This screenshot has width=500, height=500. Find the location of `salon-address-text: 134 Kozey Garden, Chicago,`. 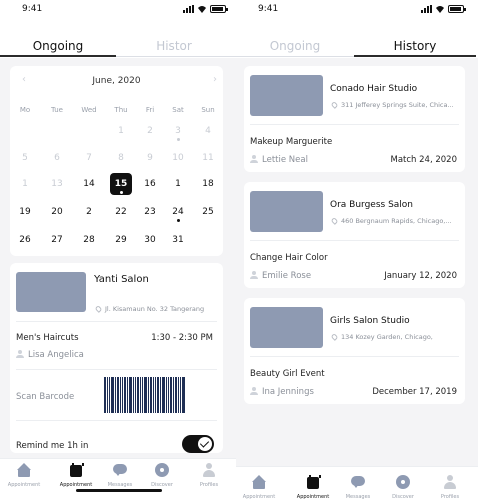

salon-address-text: 134 Kozey Garden, Chicago, is located at coordinates (387, 337).